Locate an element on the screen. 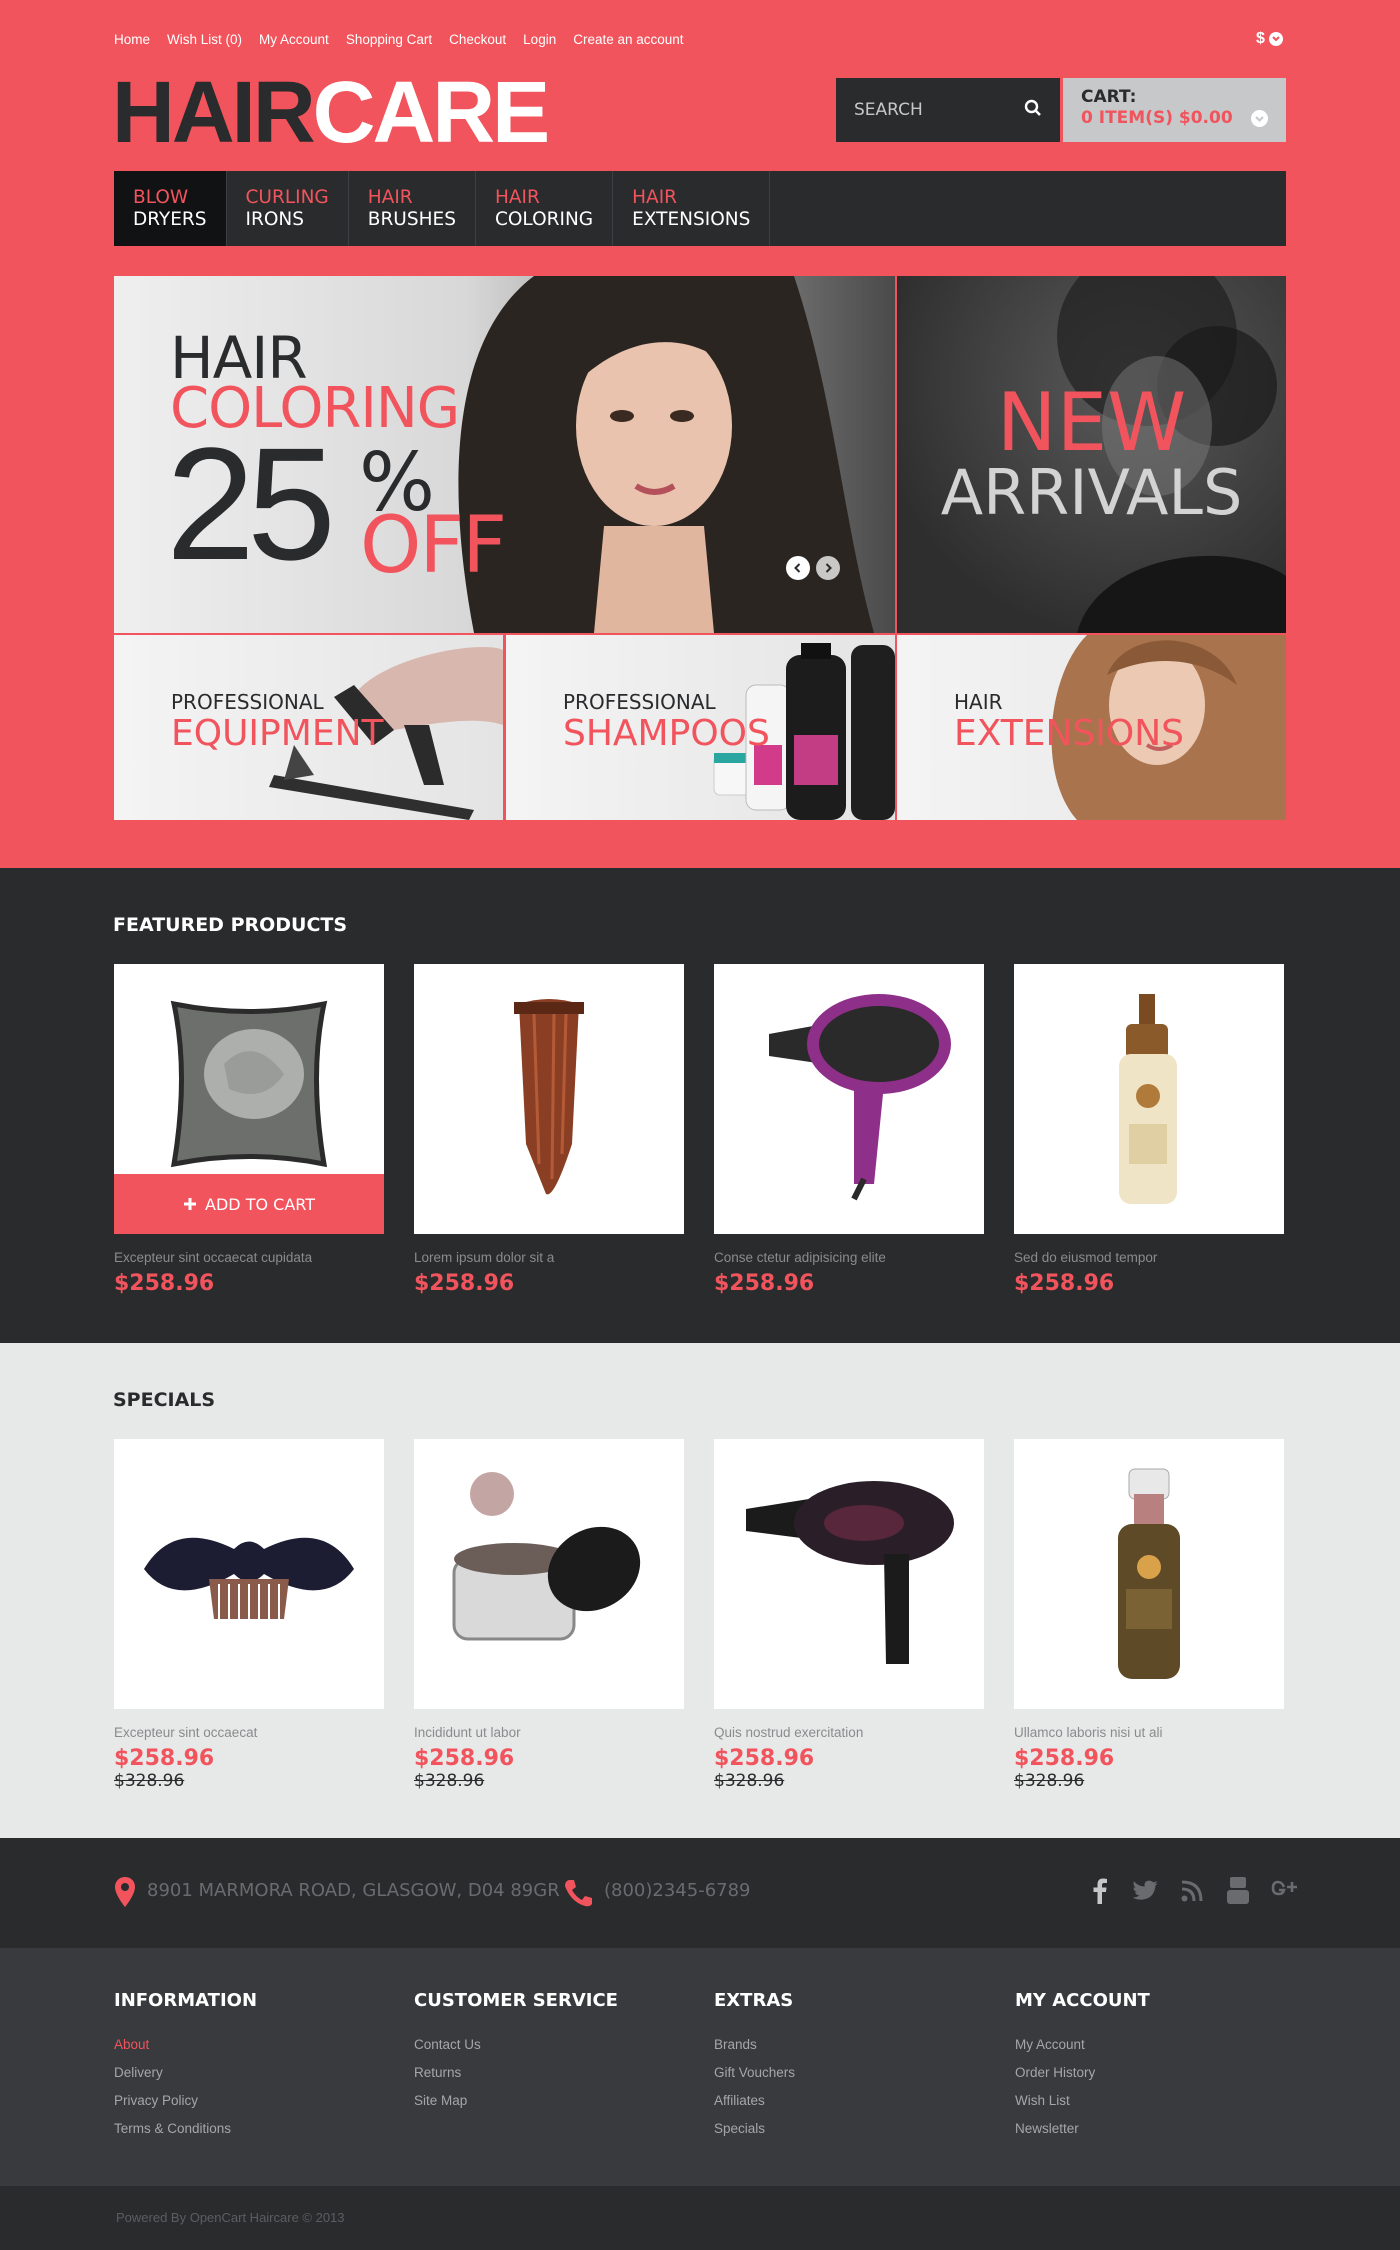 The image size is (1400, 2250). banner-equipment-line1: PROFESSIONAL is located at coordinates (247, 702).